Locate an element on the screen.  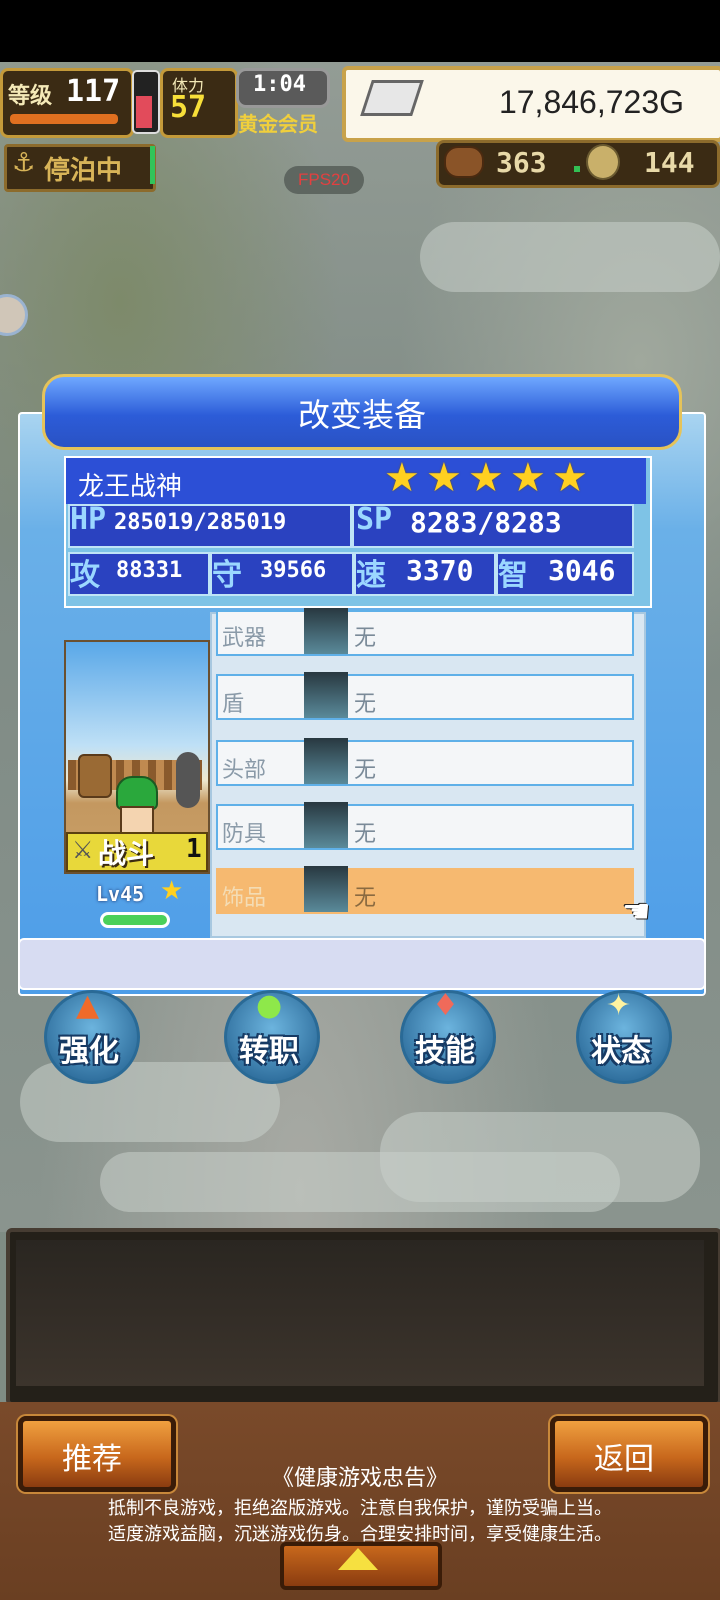
attack-label: 攻 is located at coordinates (85, 575).